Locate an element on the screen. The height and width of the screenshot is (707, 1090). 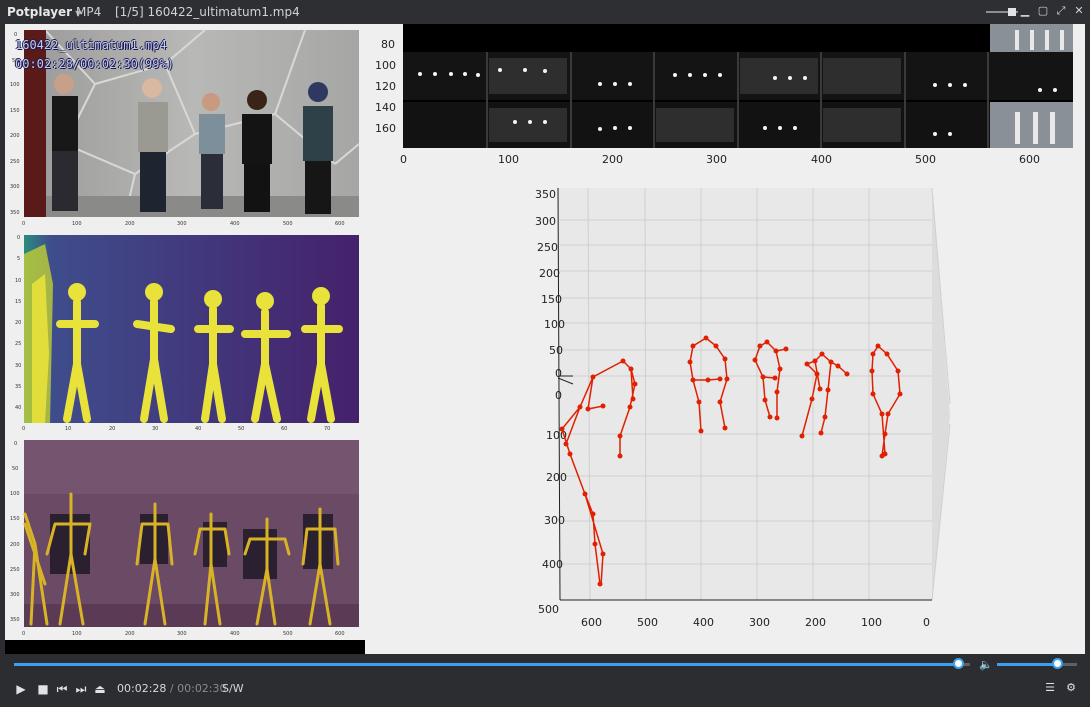
decoder-mode: S/W is located at coordinates (233, 688).